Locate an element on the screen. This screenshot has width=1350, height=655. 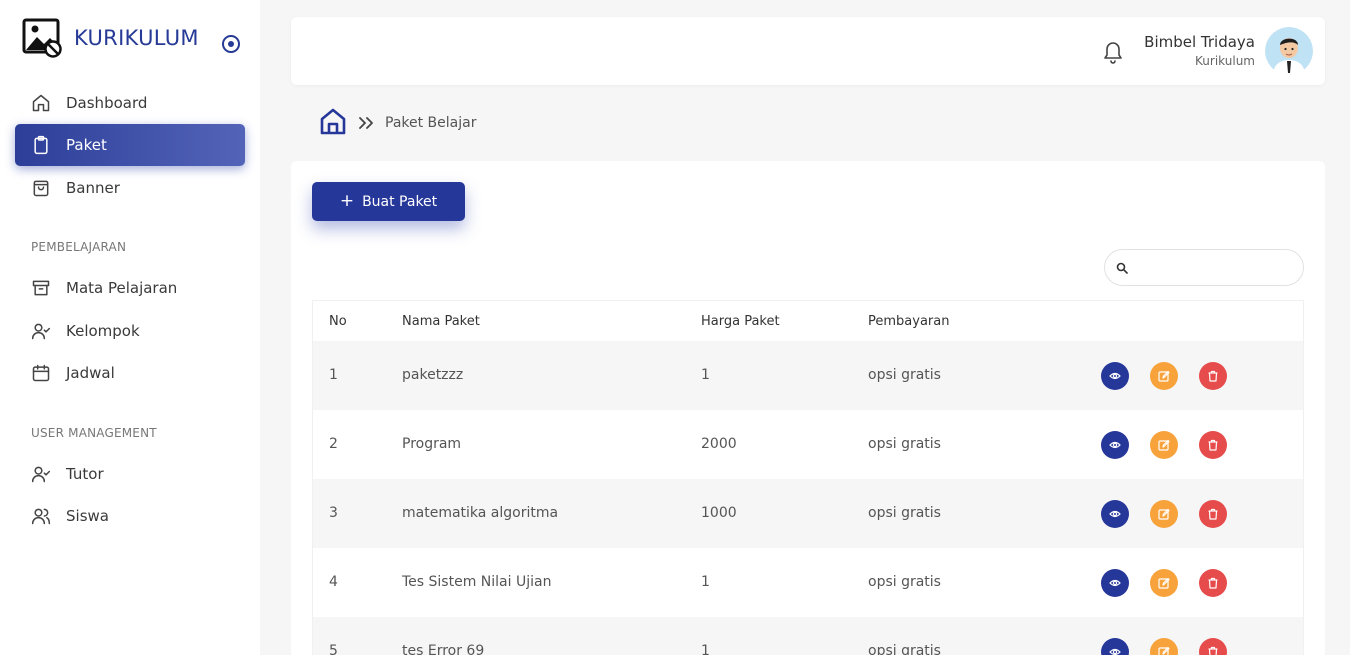
sidebar-item-siswa: Siswa is located at coordinates (130, 516).